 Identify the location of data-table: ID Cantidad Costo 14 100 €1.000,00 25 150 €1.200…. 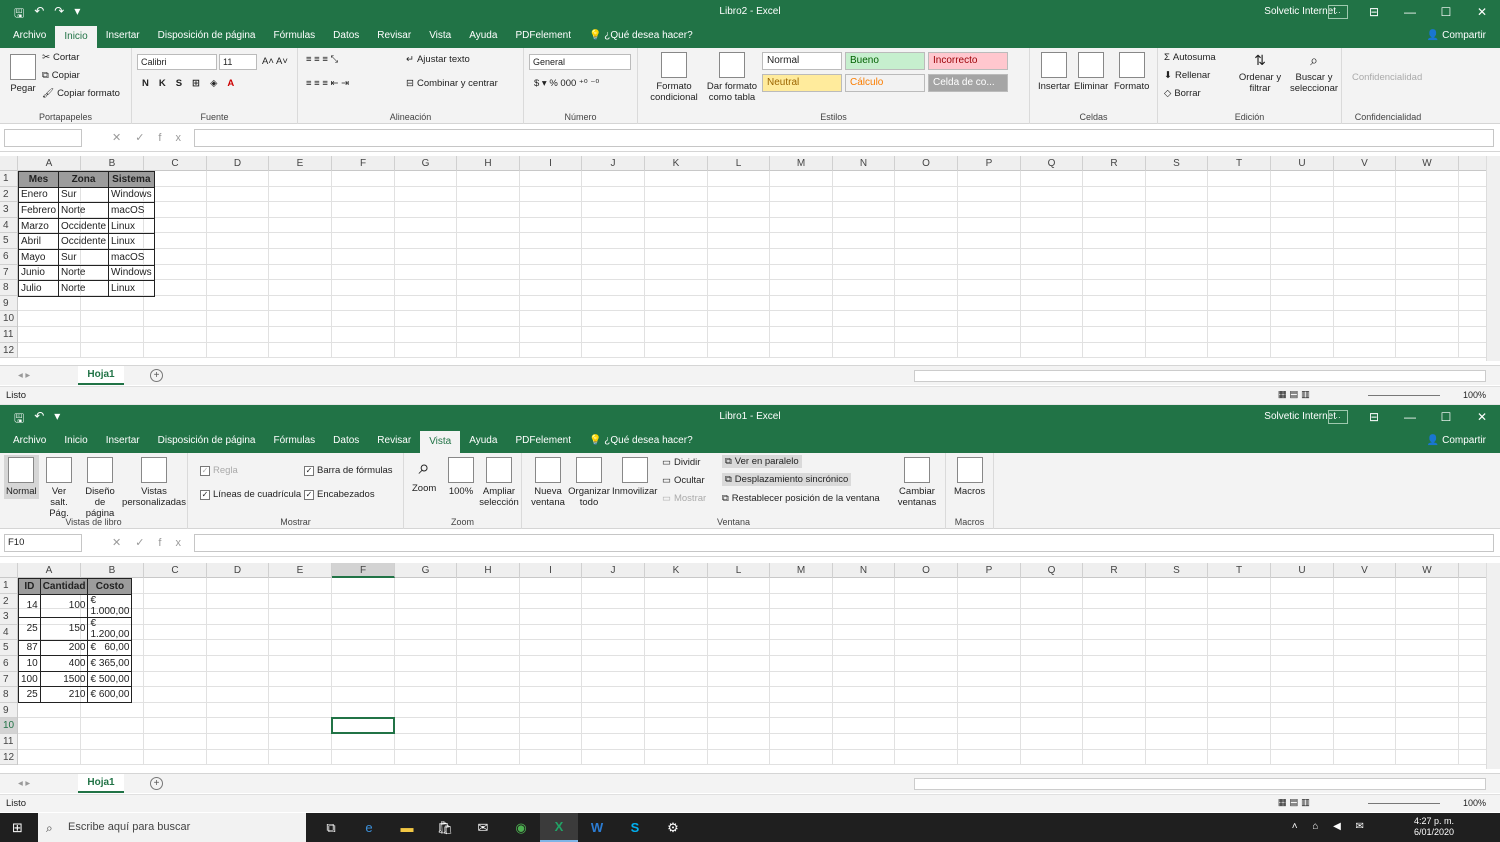
(75, 640).